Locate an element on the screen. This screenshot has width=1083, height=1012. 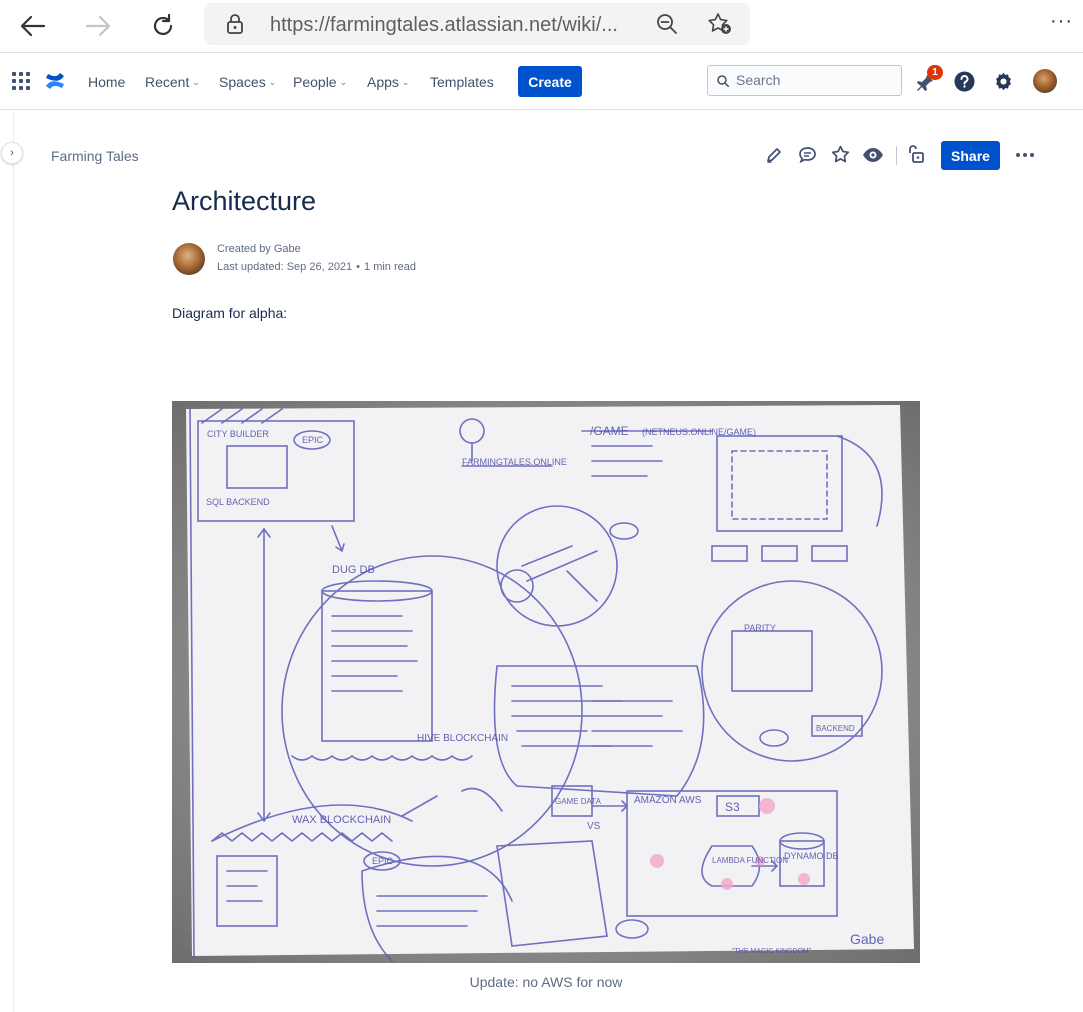
settings-gear-icon is located at coordinates (1003, 81).